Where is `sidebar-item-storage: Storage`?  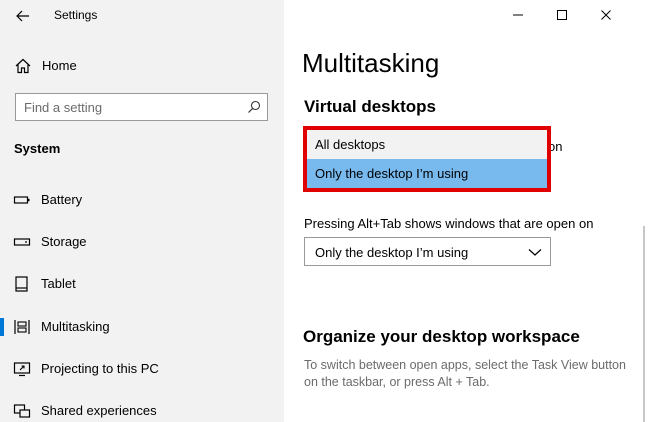
sidebar-item-storage: Storage is located at coordinates (142, 242).